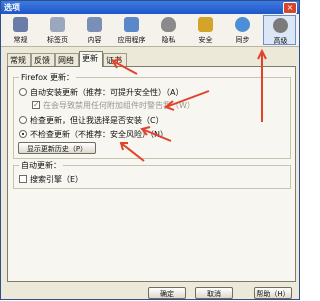  I want to click on firefox-updates-title: Firefox 更新：, so click(48, 77).